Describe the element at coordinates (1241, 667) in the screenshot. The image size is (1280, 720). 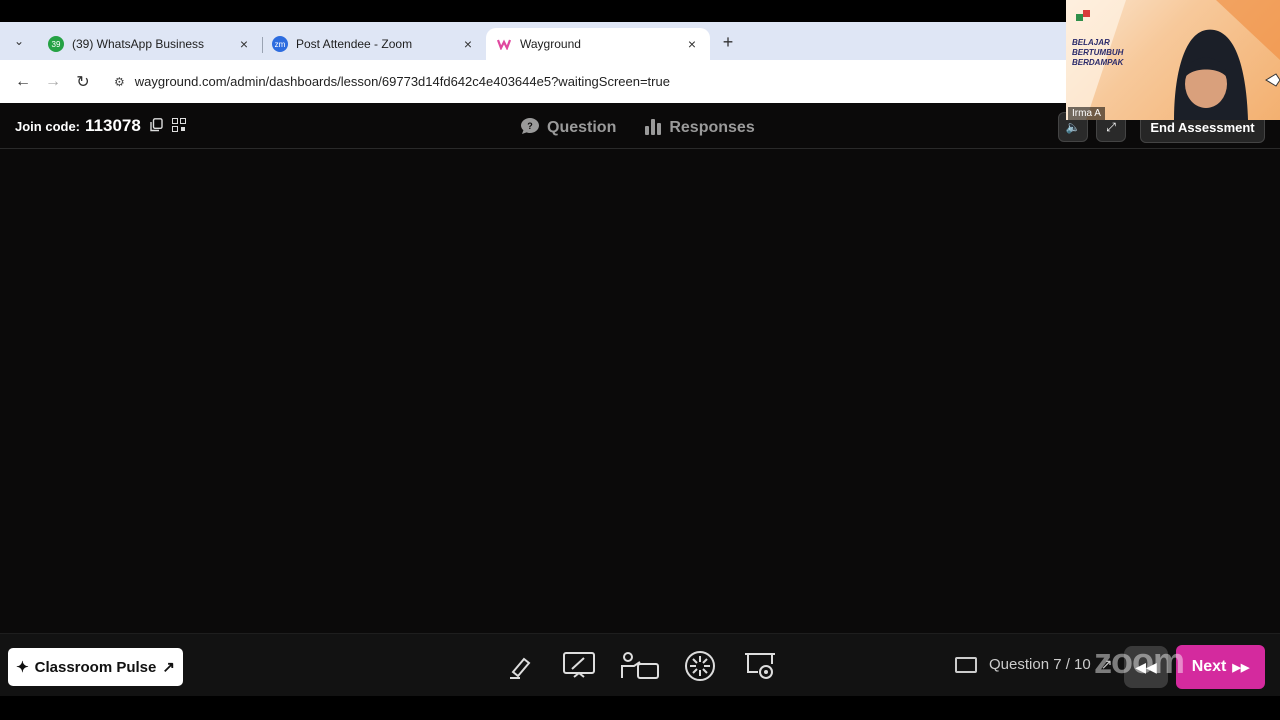
I see `fast-forward-icon: ▶▶` at that location.